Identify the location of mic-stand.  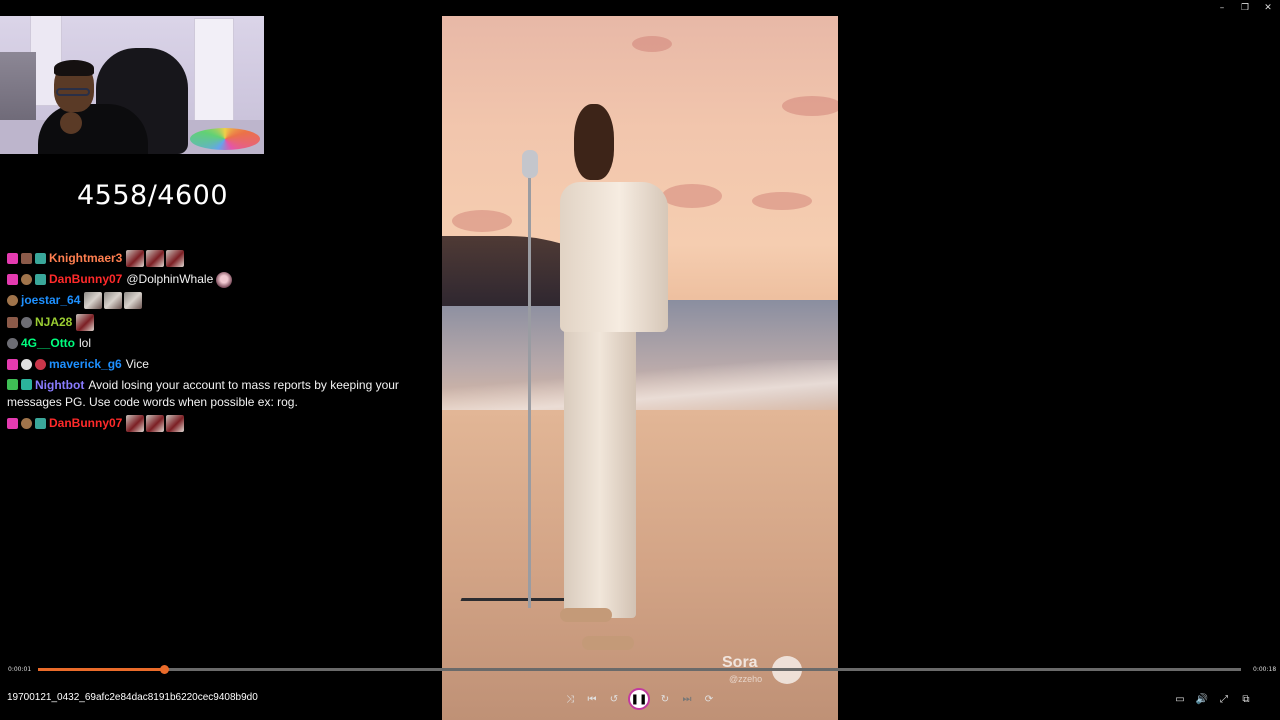
(529, 388).